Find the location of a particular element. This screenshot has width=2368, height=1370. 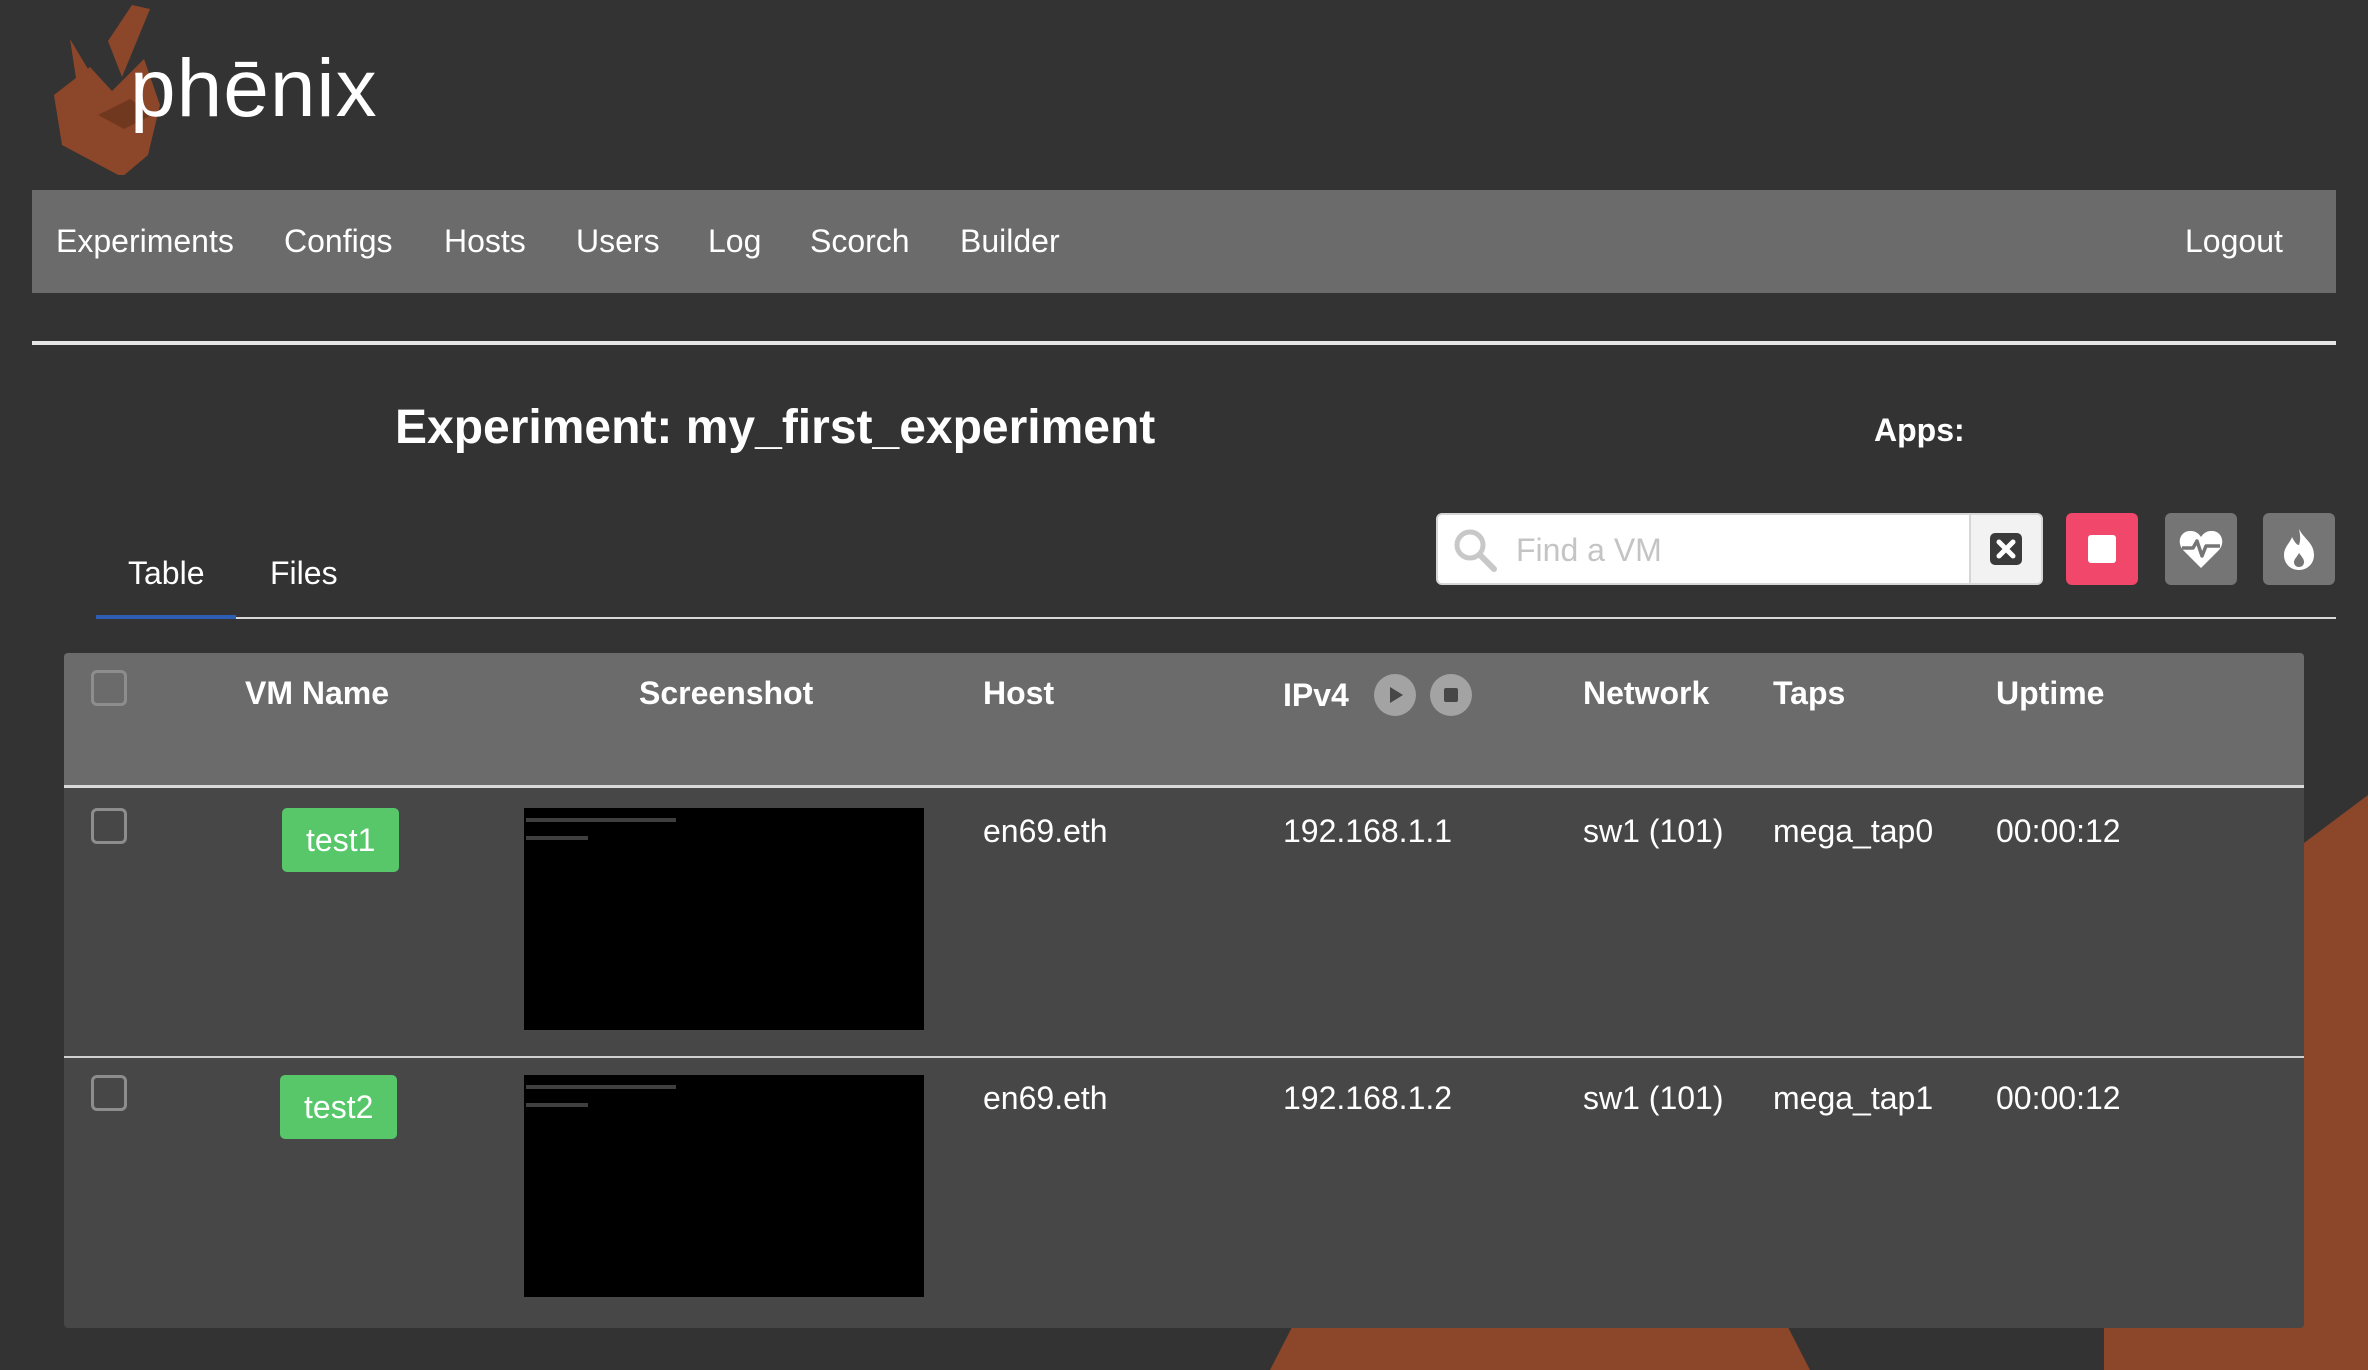

play-icon is located at coordinates (1396, 695).